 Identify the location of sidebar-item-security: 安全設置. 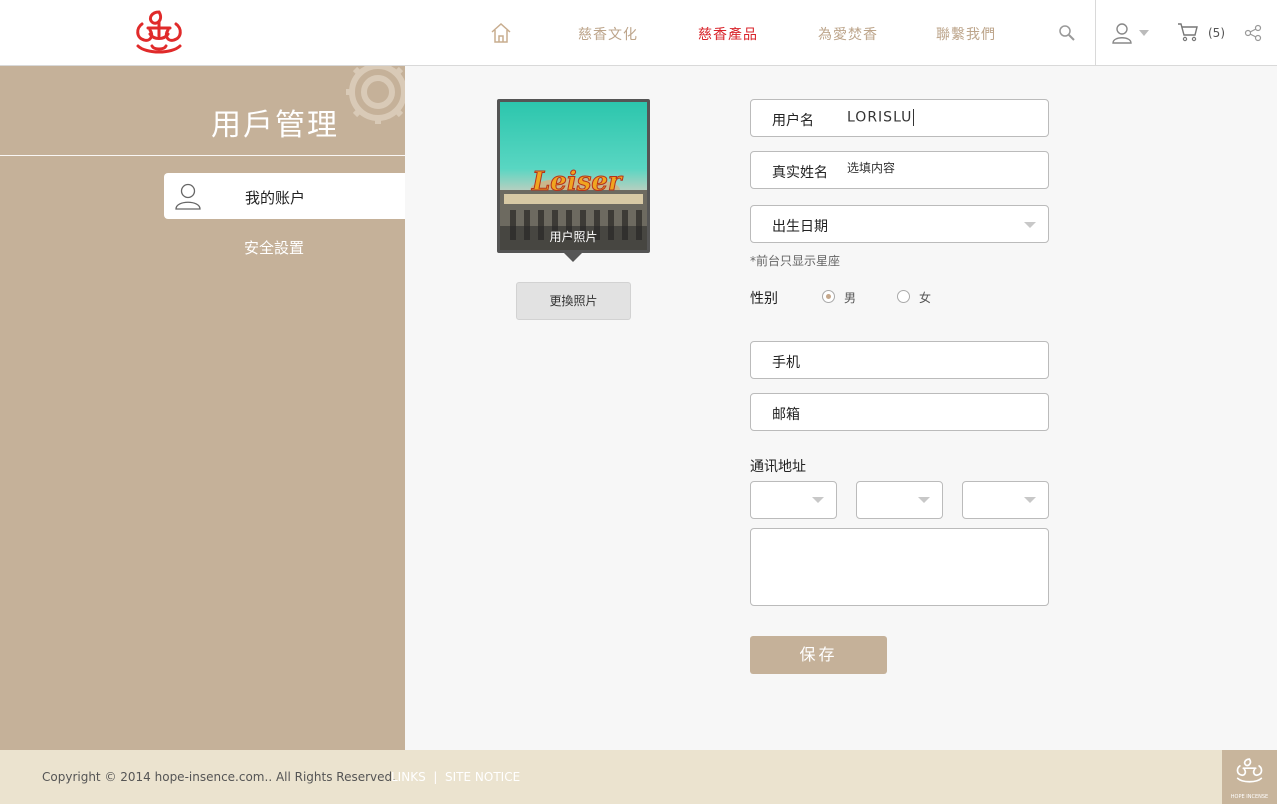
(274, 247).